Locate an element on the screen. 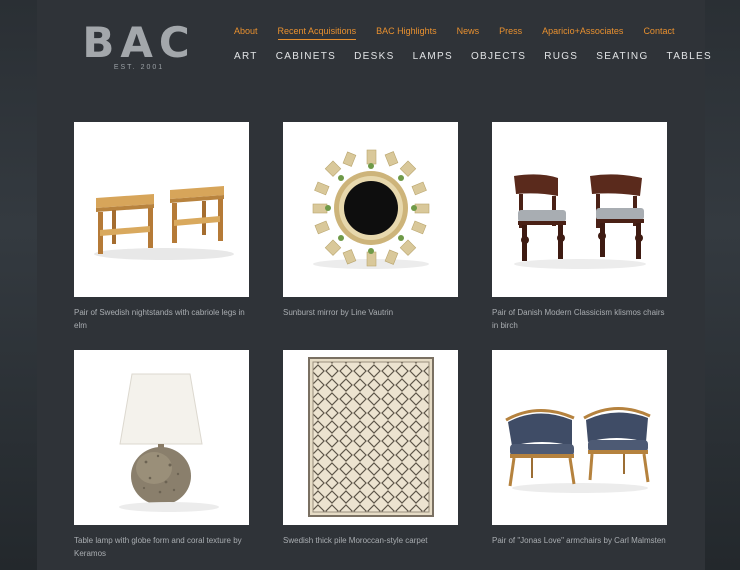 The image size is (740, 570). top-nav-item-news: News is located at coordinates (468, 33).